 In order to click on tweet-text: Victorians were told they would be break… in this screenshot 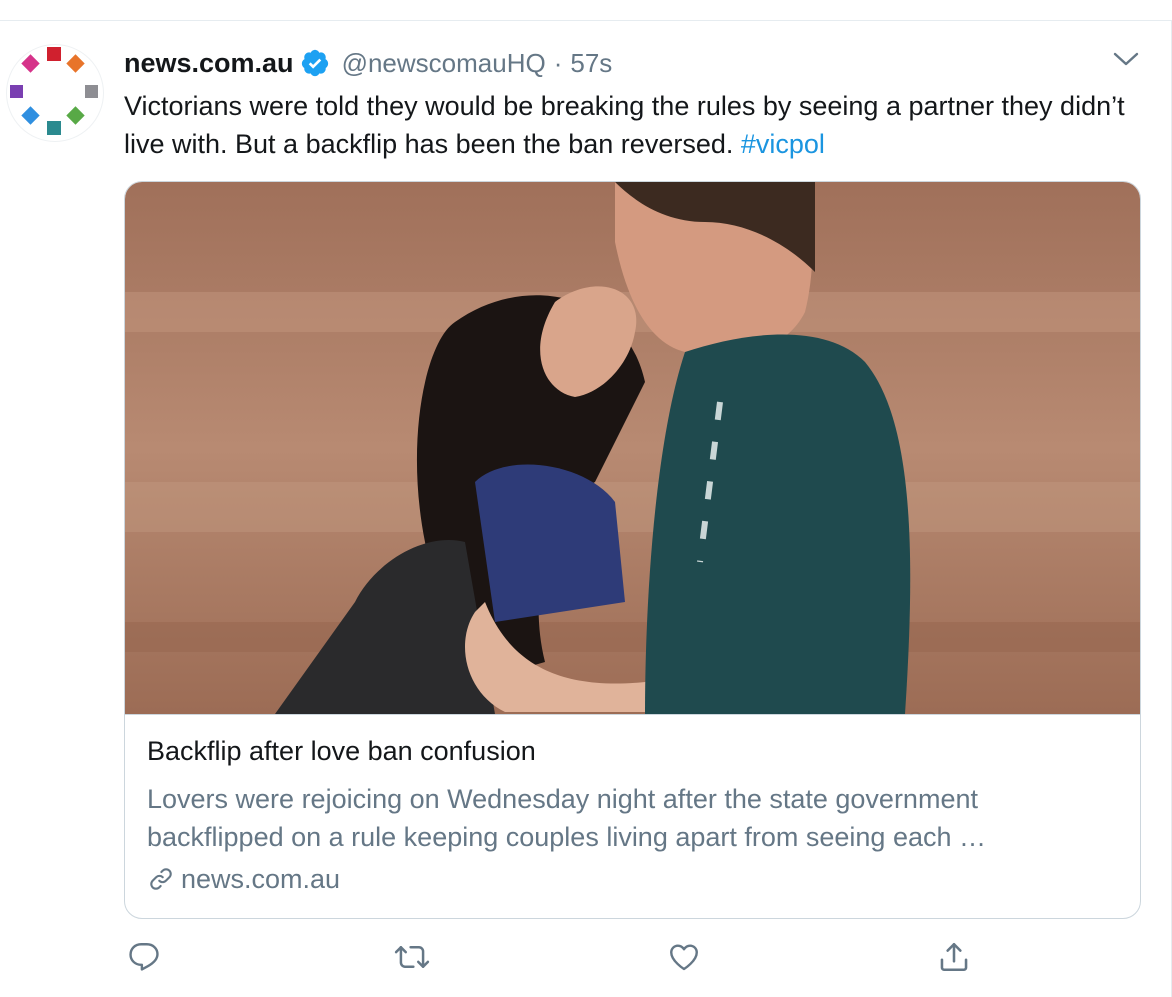, I will do `click(629, 125)`.